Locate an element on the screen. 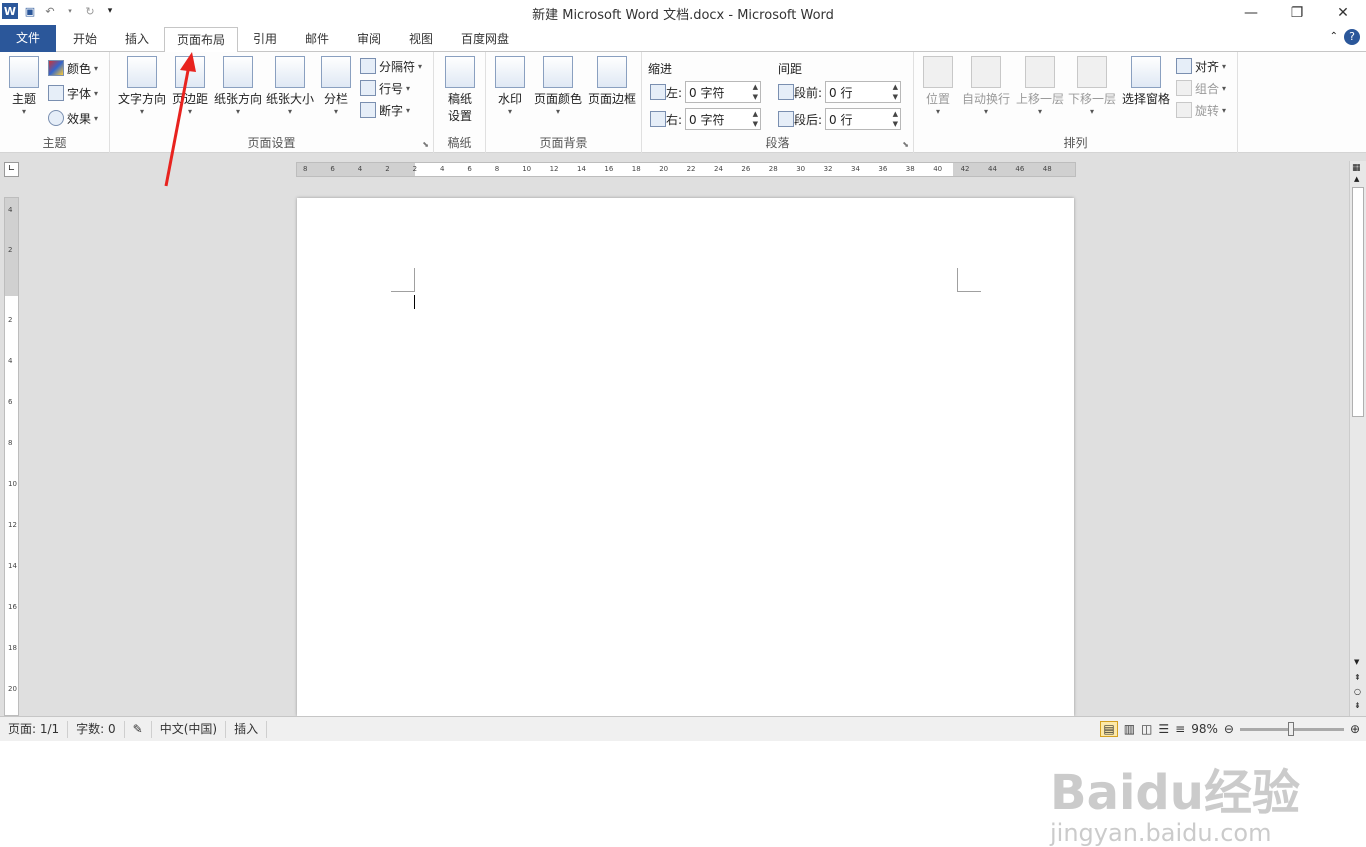 Image resolution: width=1366 pixels, height=847 pixels. page-borders-button: 页面边框 is located at coordinates (612, 81).